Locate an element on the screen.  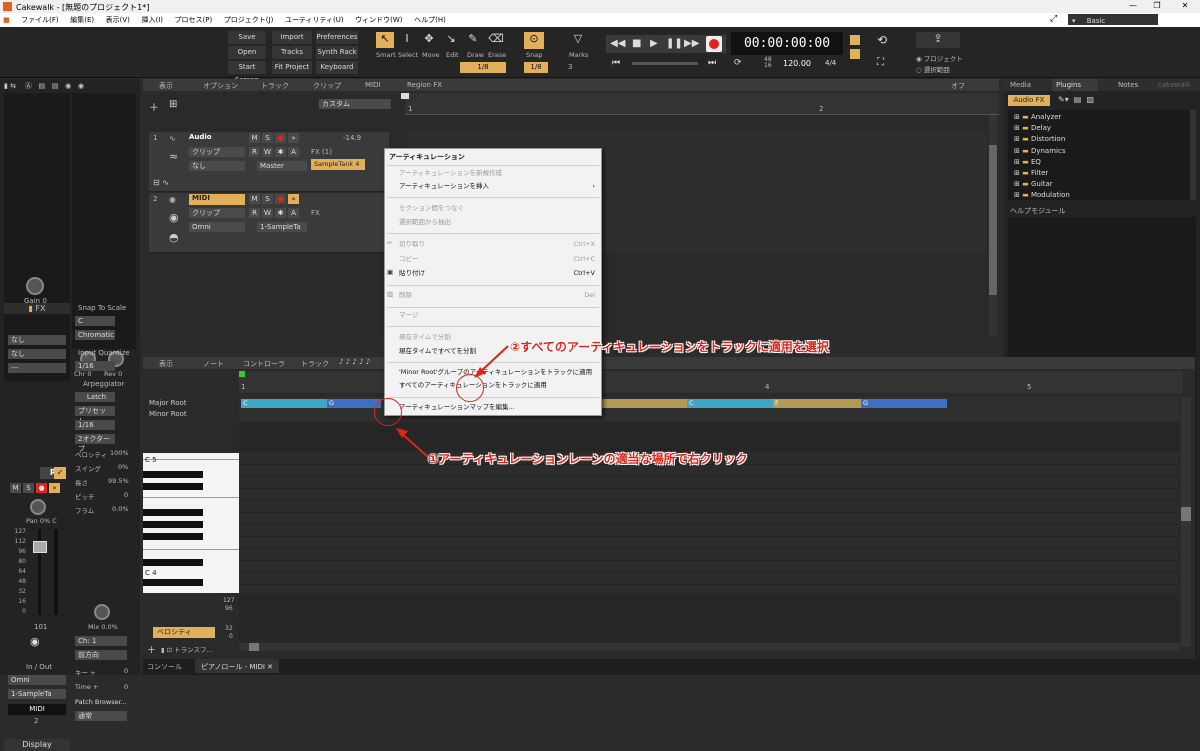
audio-fx-button: Audio FX is located at coordinates (1029, 100).